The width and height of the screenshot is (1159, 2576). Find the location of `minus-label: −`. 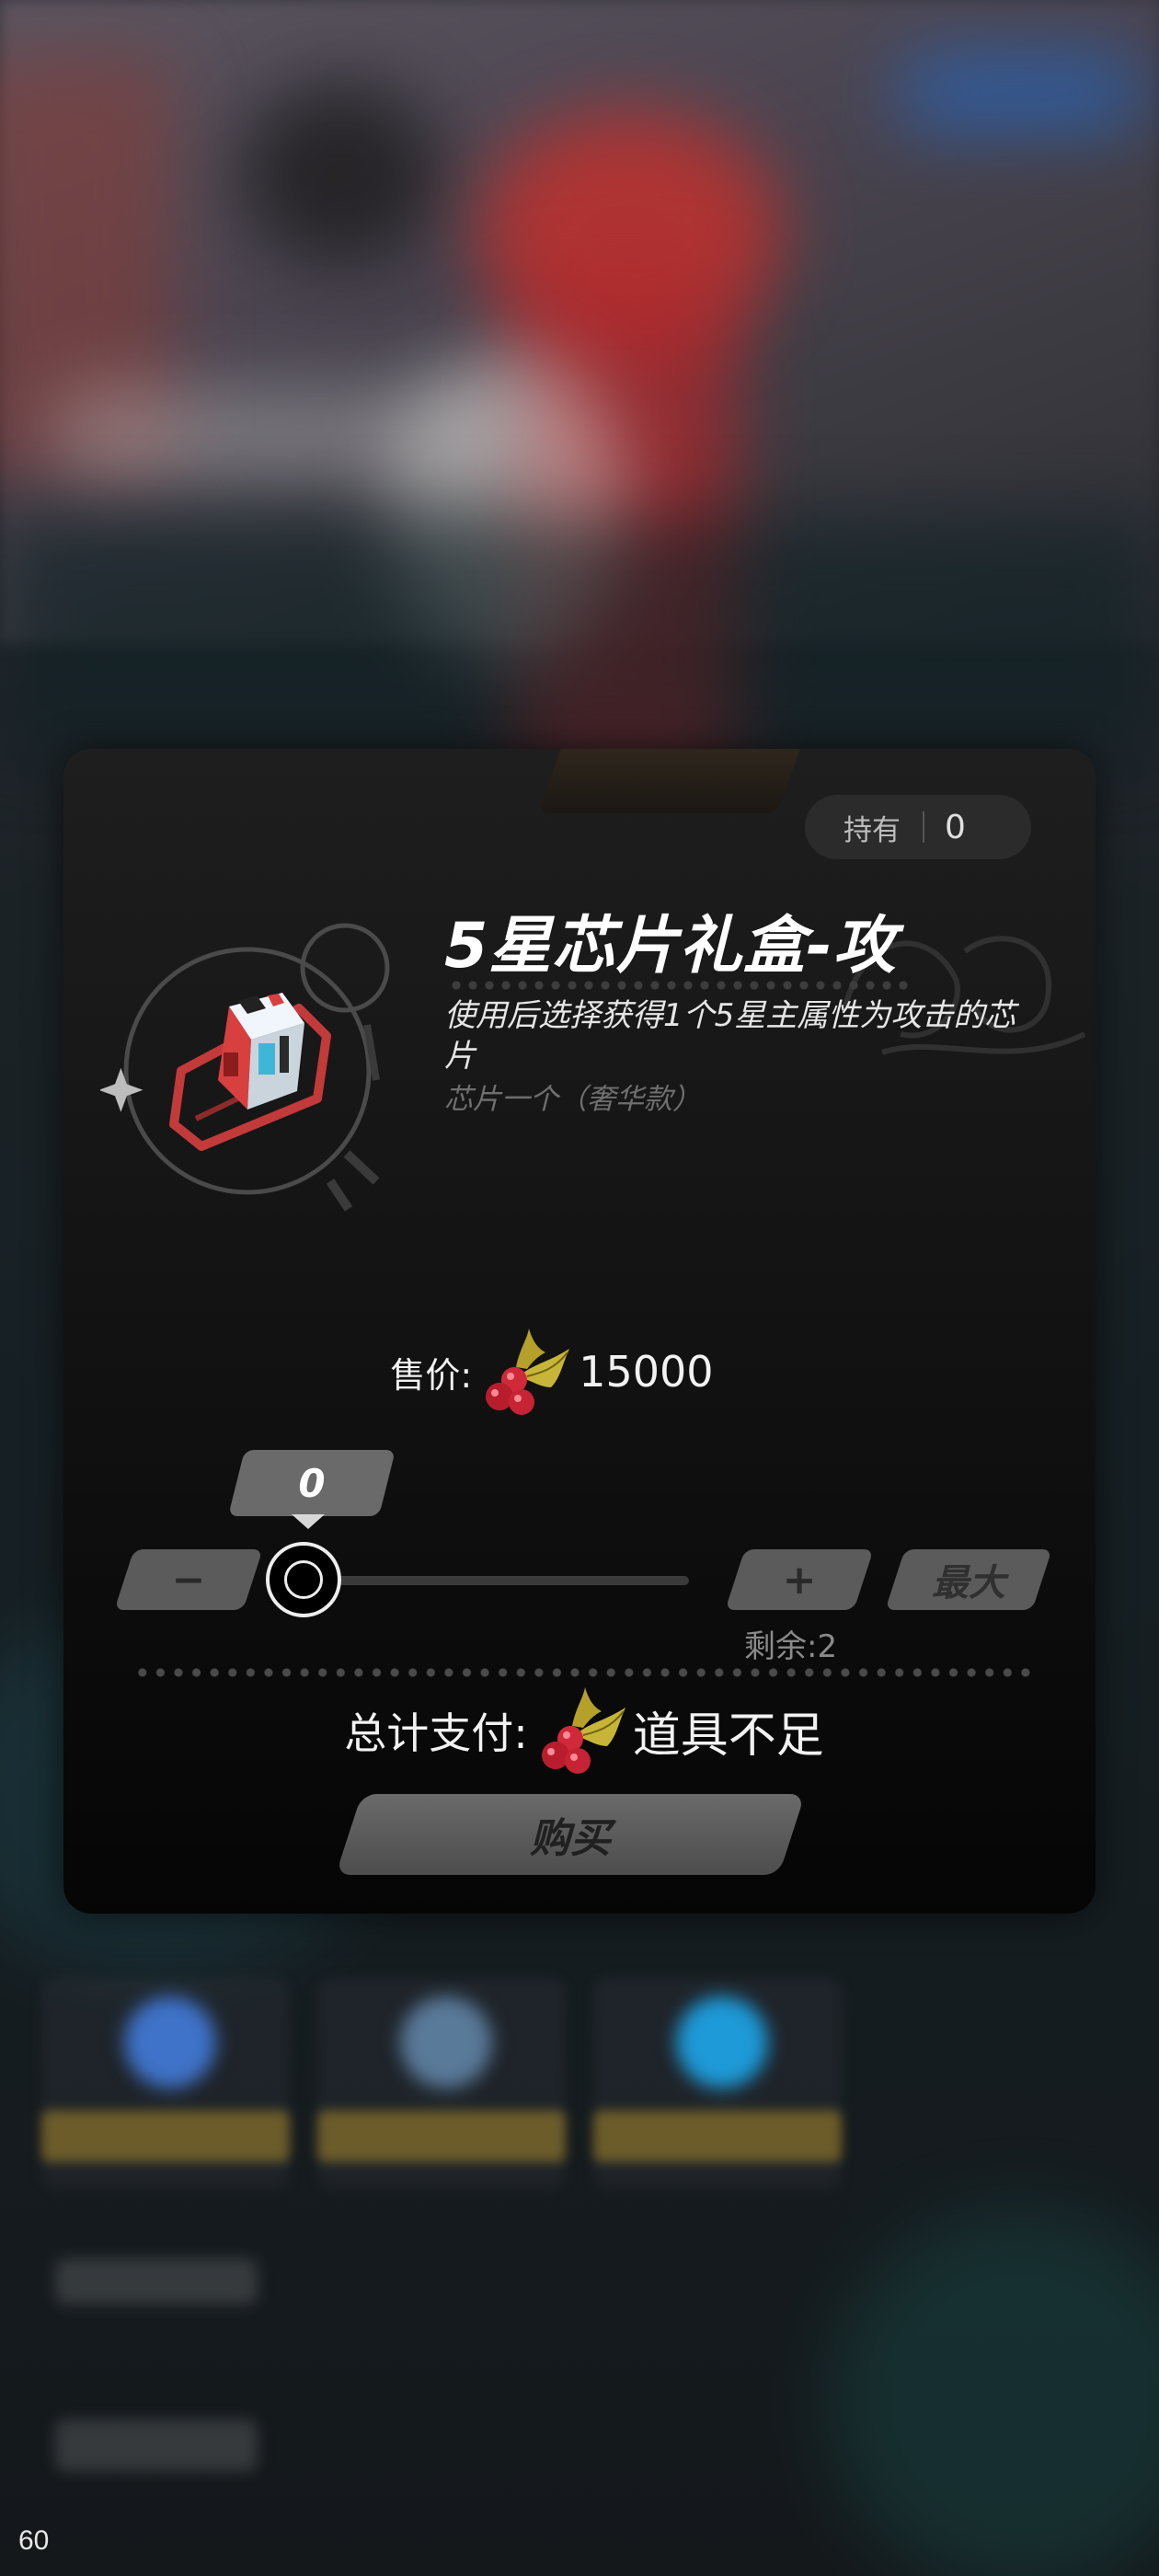

minus-label: − is located at coordinates (188, 1580).